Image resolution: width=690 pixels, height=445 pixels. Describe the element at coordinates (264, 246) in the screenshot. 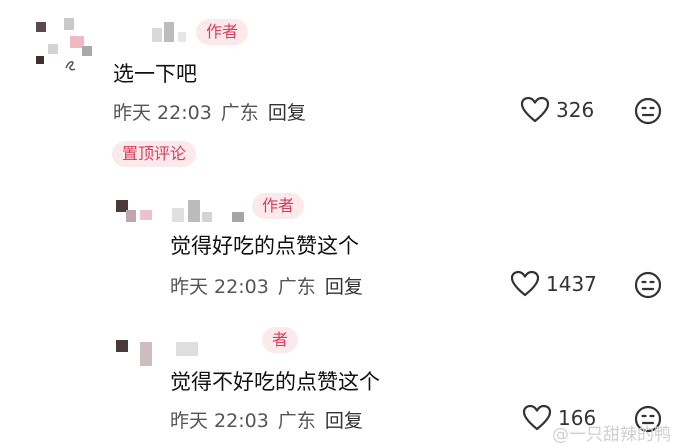

I see `comment-text: 觉得好吃的点赞这个` at that location.